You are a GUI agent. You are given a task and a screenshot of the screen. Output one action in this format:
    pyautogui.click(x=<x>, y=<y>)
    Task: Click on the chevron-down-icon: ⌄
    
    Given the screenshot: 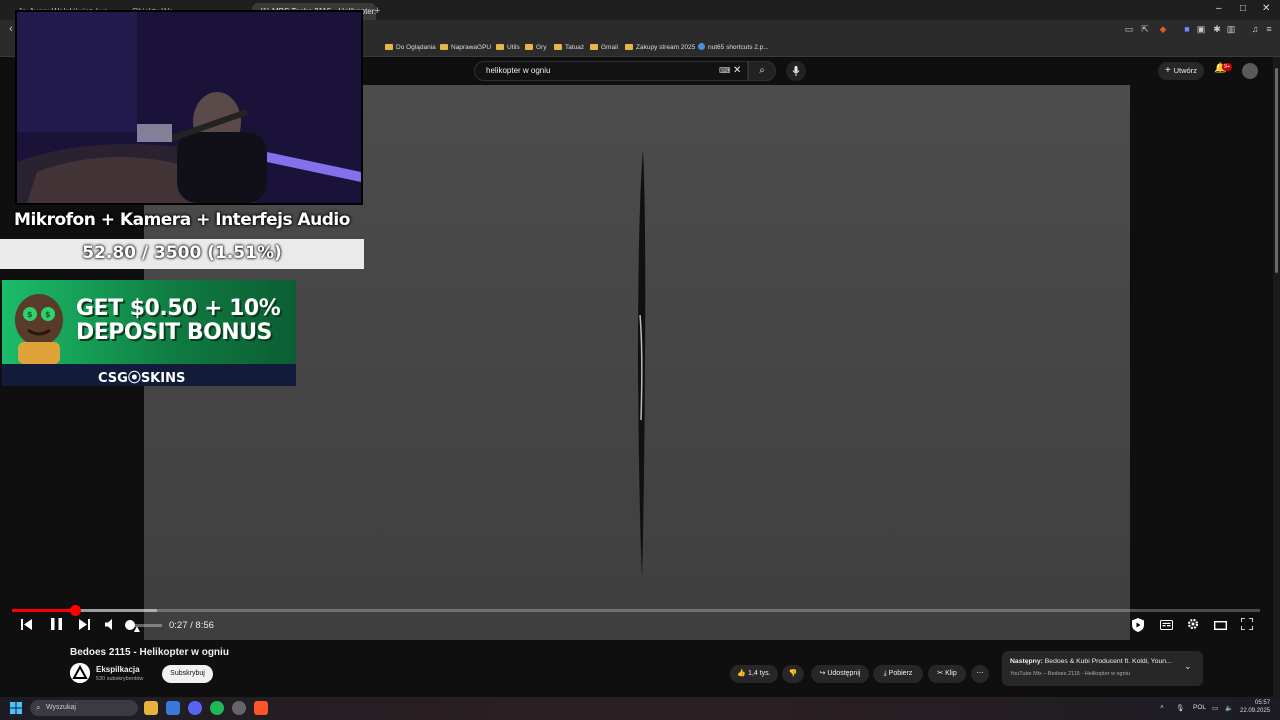 What is the action you would take?
    pyautogui.click(x=1188, y=666)
    